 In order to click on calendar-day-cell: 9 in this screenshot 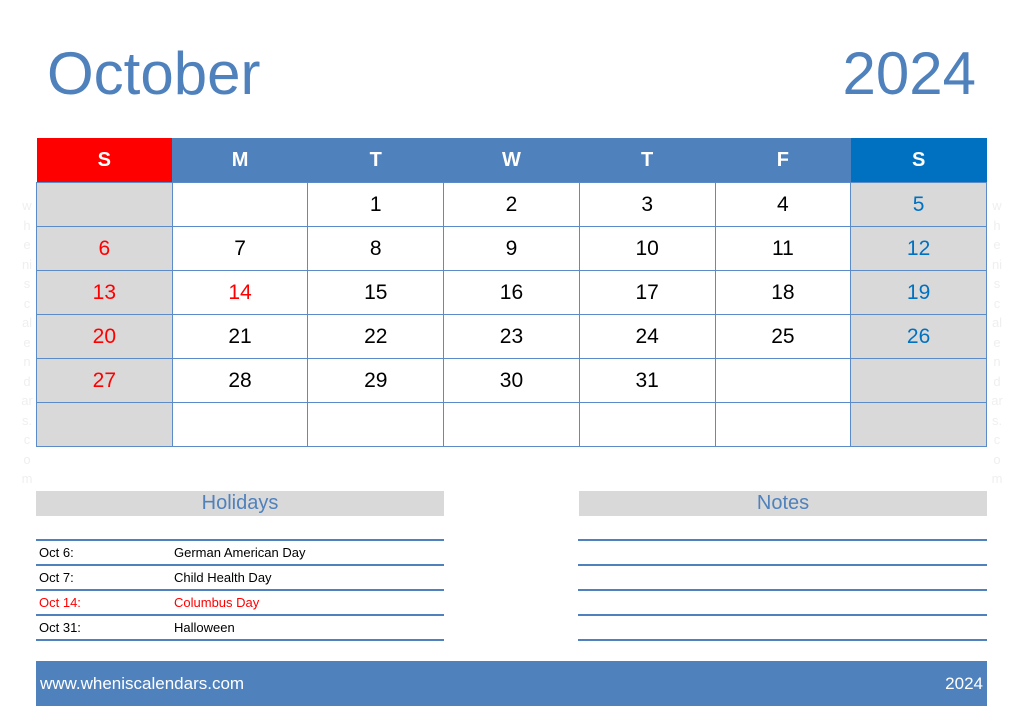, I will do `click(511, 248)`.